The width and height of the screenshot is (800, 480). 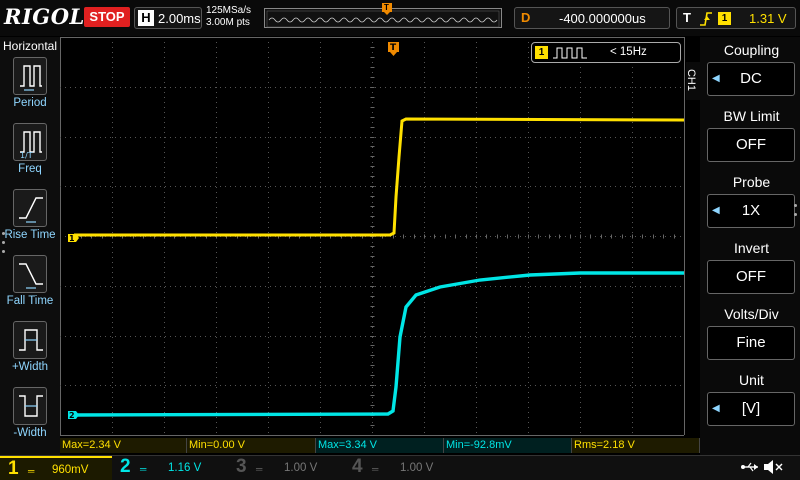 I want to click on frequency-channel: 1, so click(x=541, y=52).